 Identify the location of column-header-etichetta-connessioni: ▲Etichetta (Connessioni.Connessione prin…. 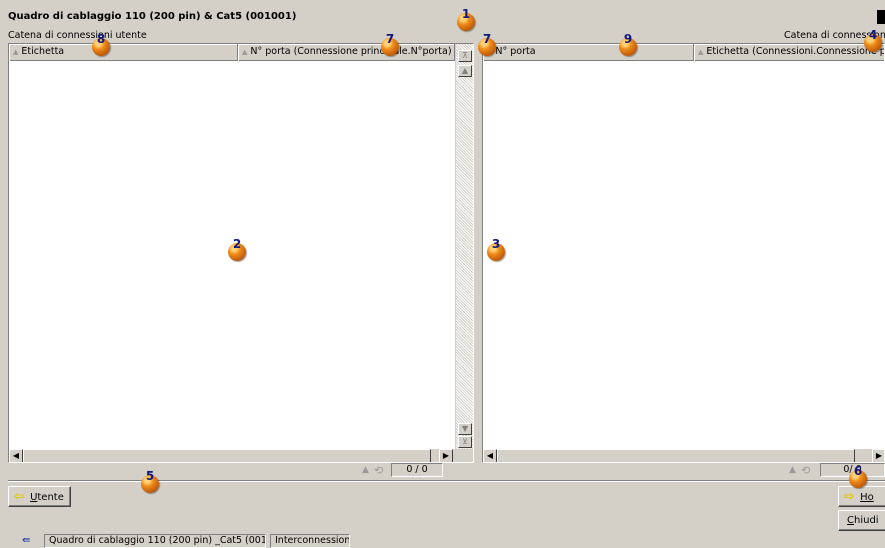
(789, 52).